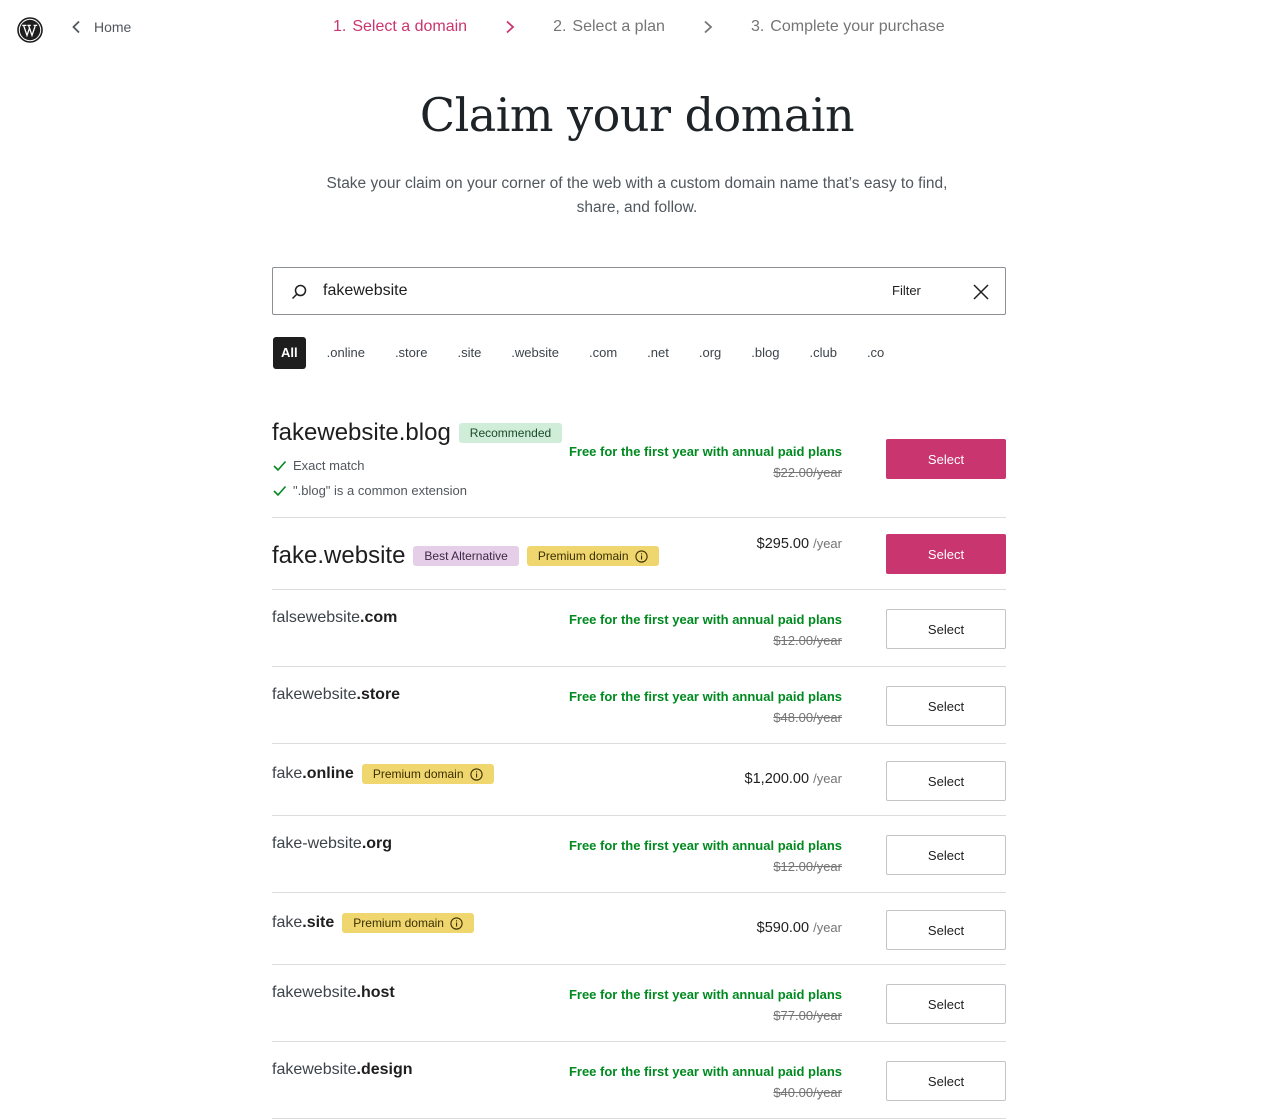  I want to click on tld-filter-net: .net, so click(658, 353).